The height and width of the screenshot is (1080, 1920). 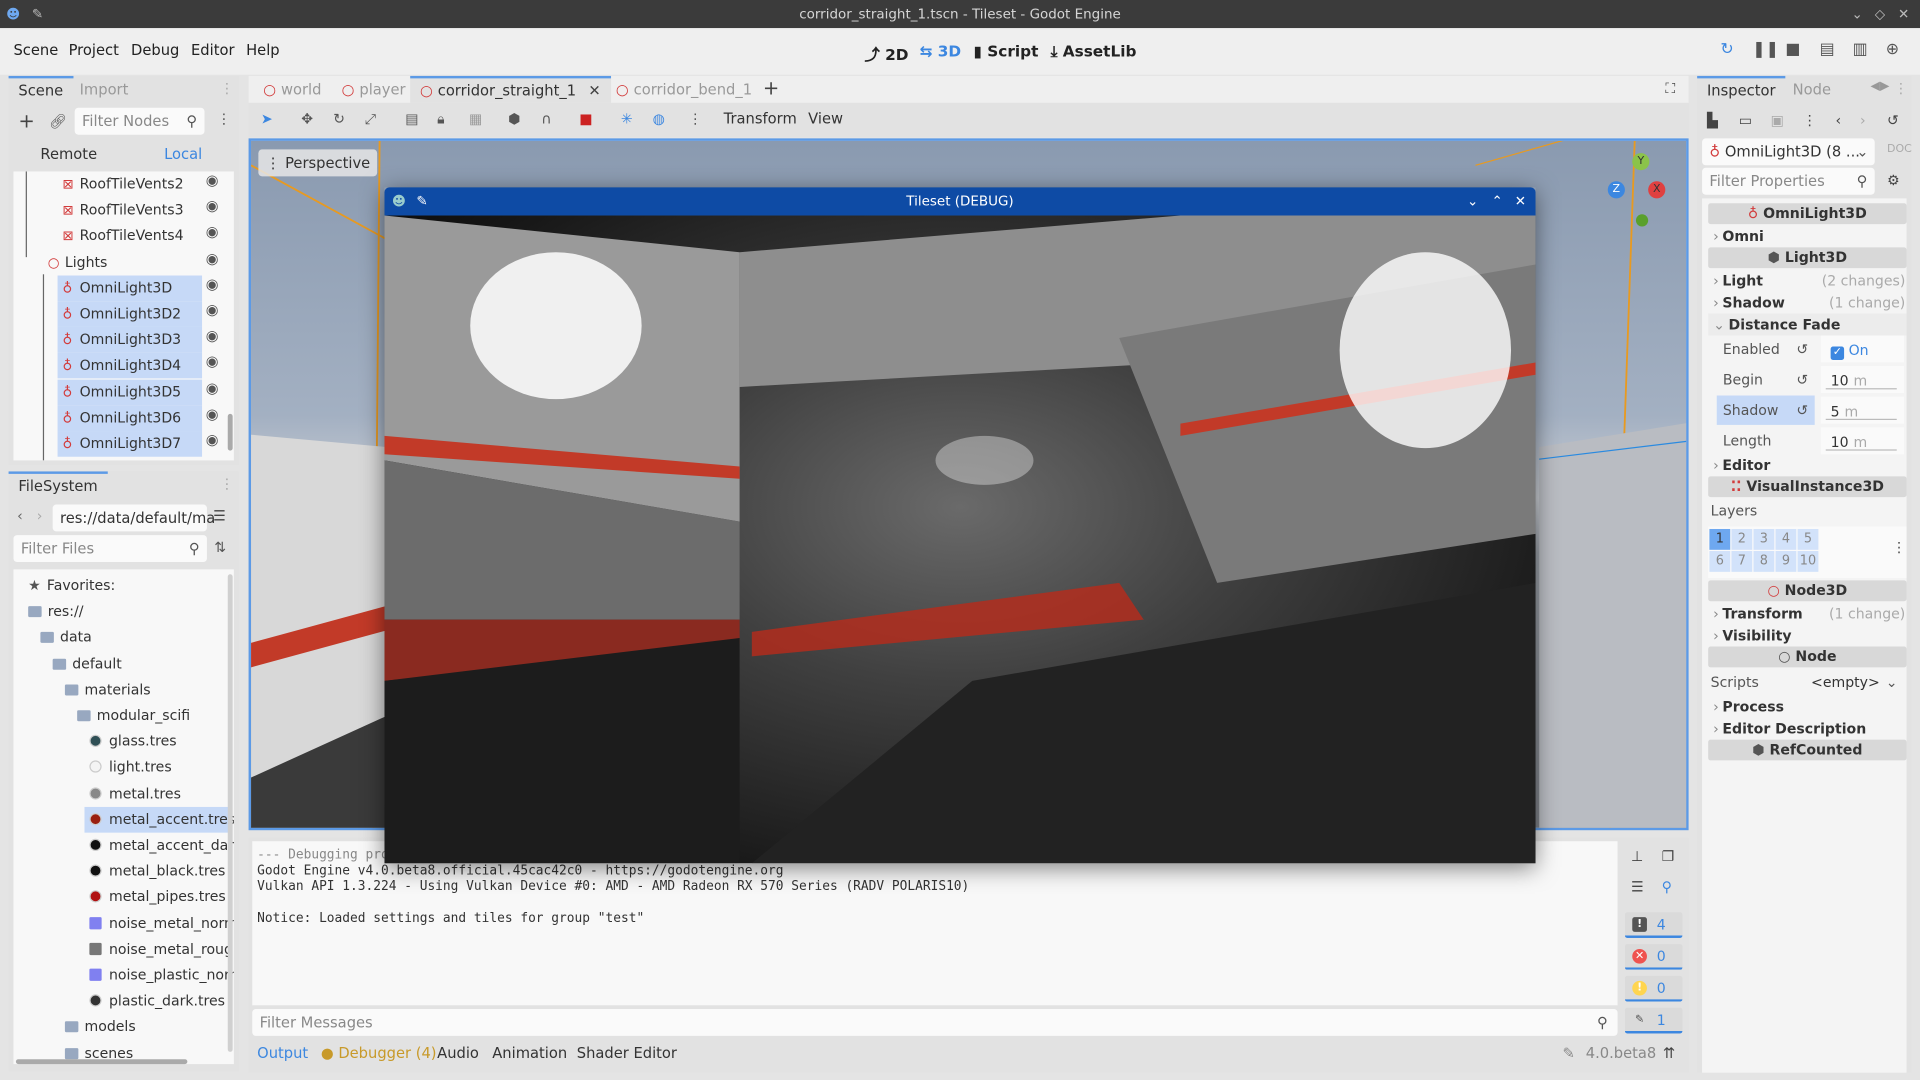 I want to click on toggle-split-icon: ☰, so click(x=219, y=515).